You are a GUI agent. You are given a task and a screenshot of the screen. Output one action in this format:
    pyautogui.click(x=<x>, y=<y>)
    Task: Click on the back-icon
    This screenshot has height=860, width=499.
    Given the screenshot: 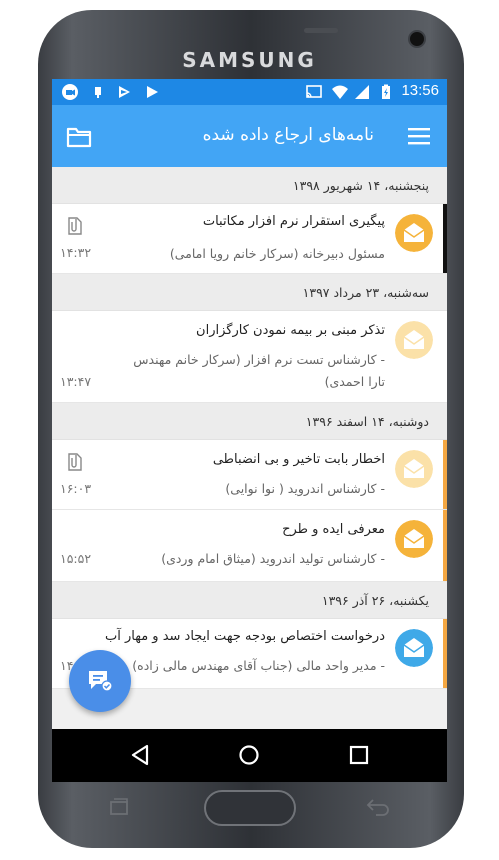 What is the action you would take?
    pyautogui.click(x=140, y=755)
    